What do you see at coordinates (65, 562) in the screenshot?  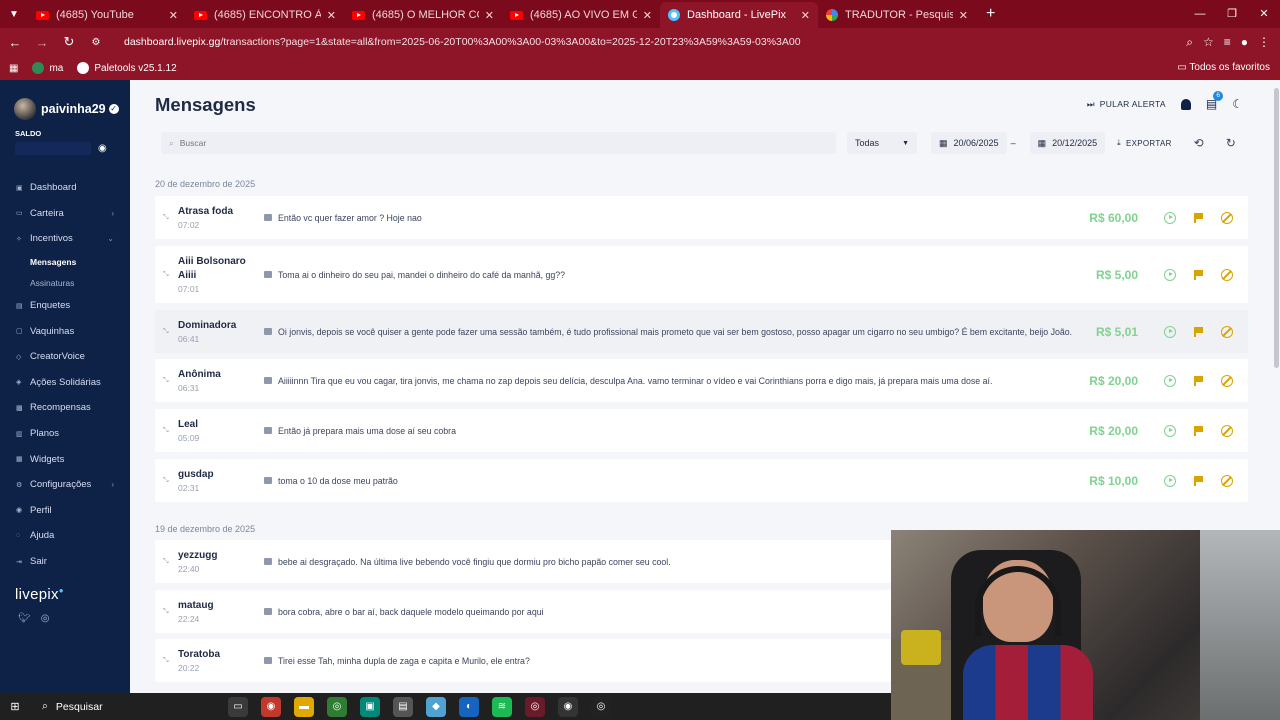 I see `sidebar-item-sair: ⇥ Sair` at bounding box center [65, 562].